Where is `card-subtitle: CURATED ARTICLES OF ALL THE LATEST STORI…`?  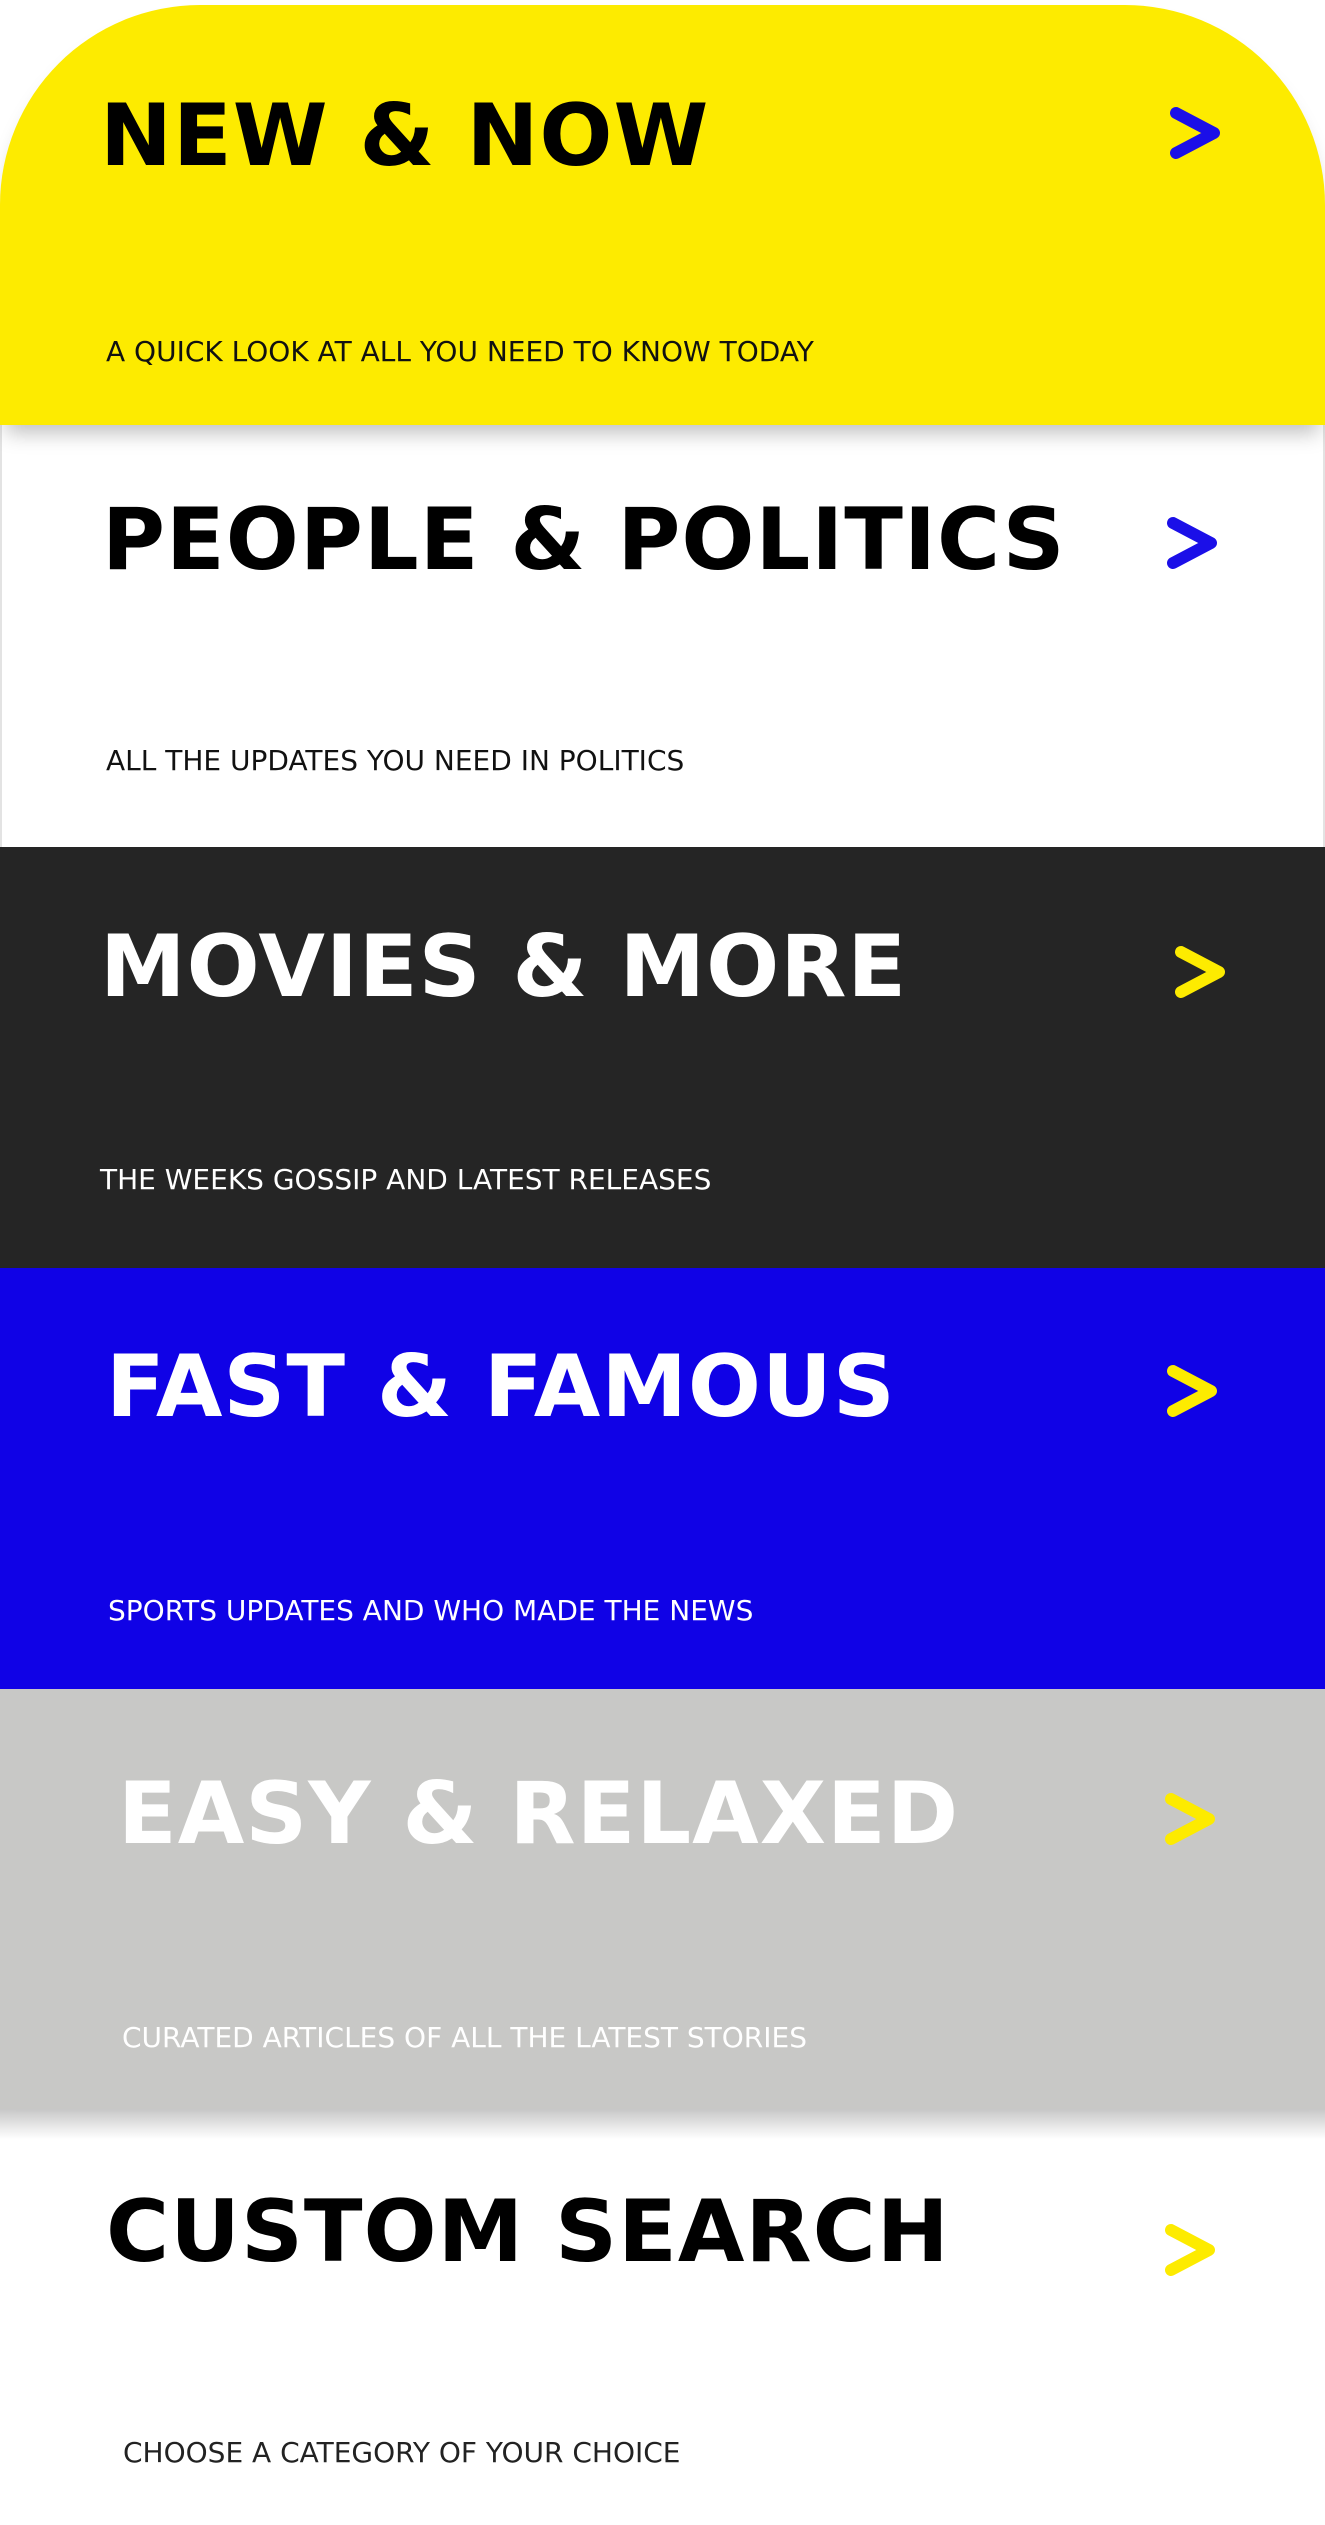 card-subtitle: CURATED ARTICLES OF ALL THE LATEST STORI… is located at coordinates (464, 2037).